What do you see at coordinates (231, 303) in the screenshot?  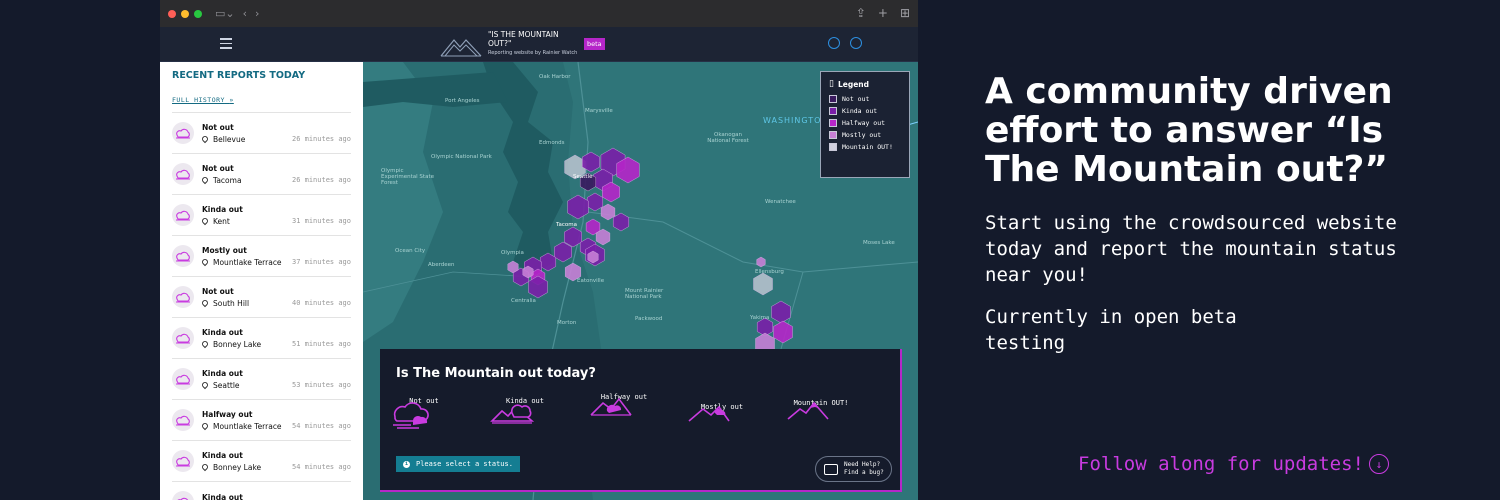 I see `report-location: South Hill` at bounding box center [231, 303].